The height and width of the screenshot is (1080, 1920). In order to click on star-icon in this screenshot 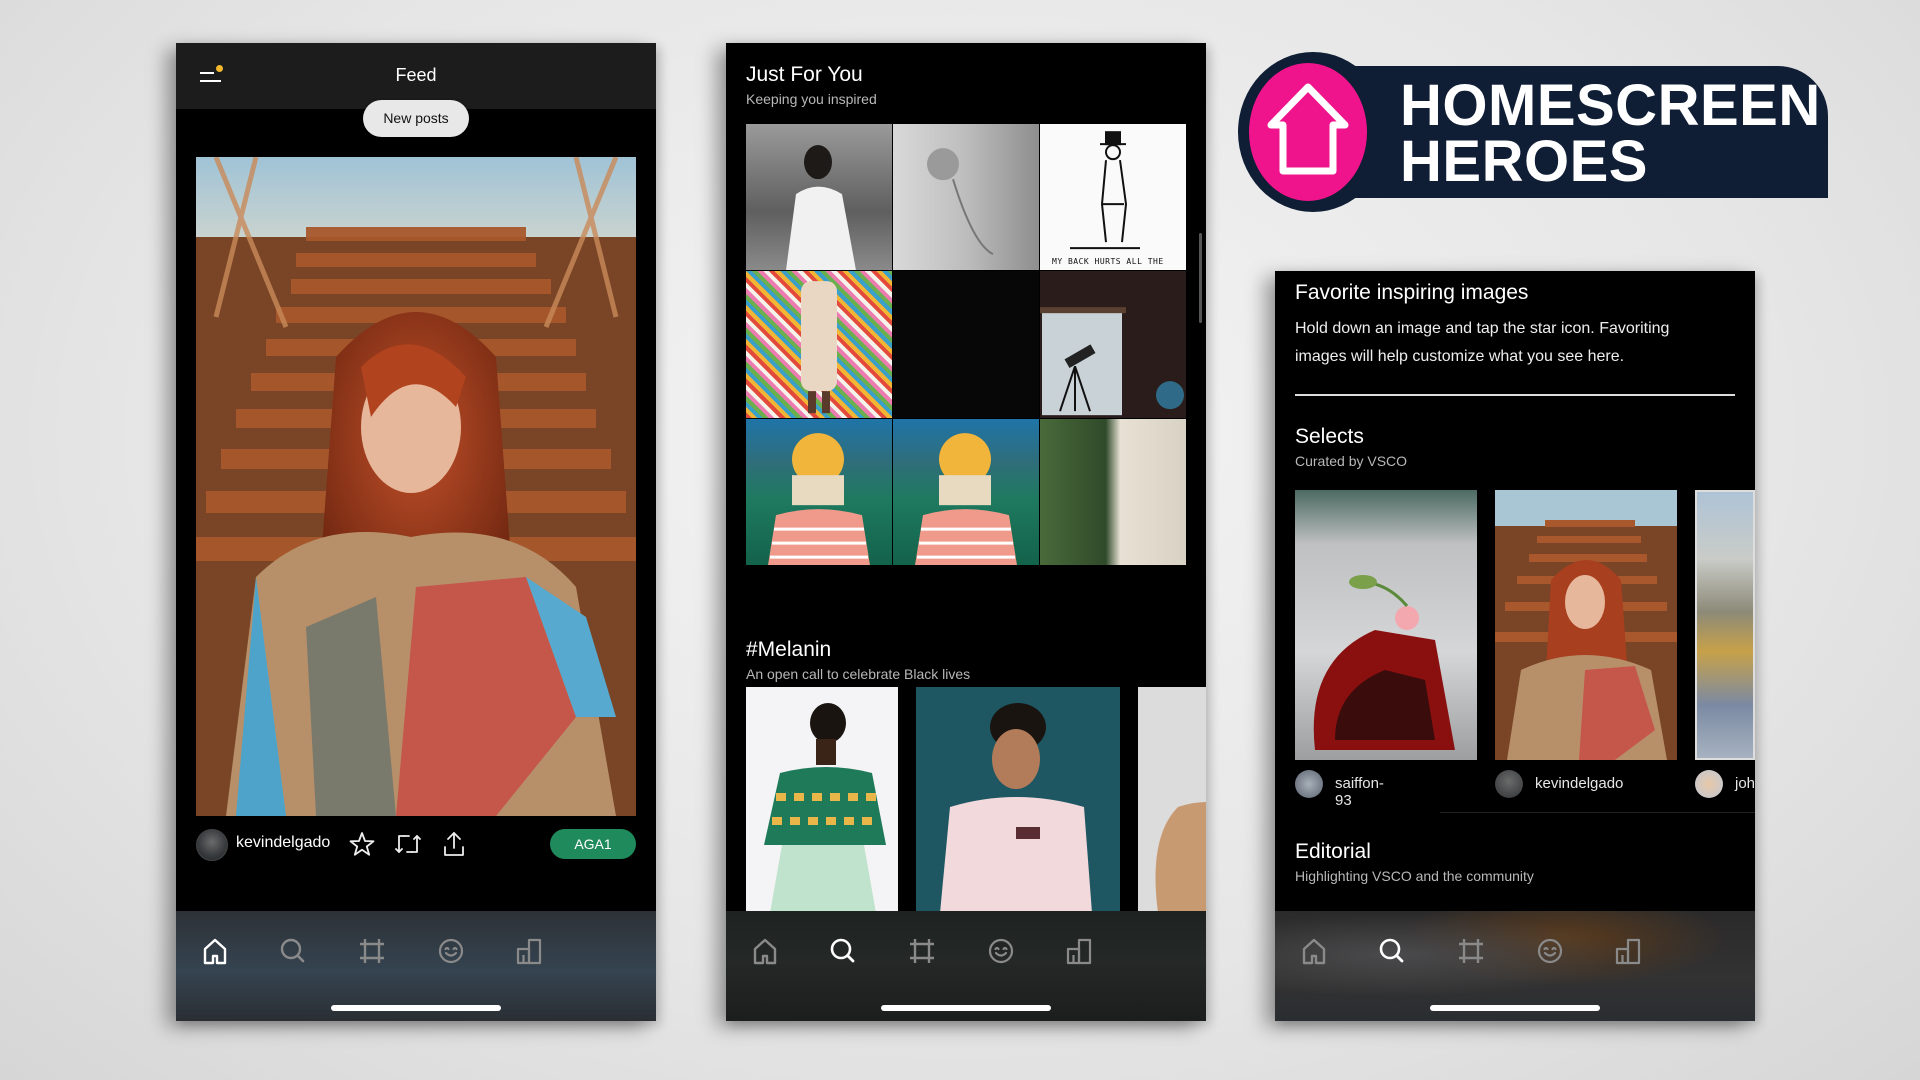, I will do `click(362, 844)`.